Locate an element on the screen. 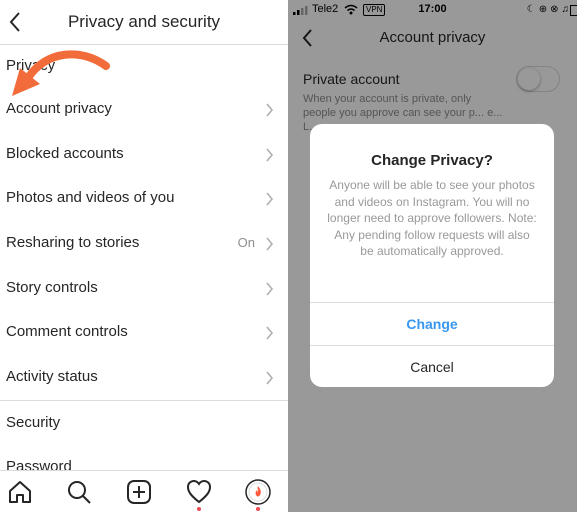 Image resolution: width=577 pixels, height=512 pixels. row-resharing-to-stories: Resharing to stories On is located at coordinates (144, 244).